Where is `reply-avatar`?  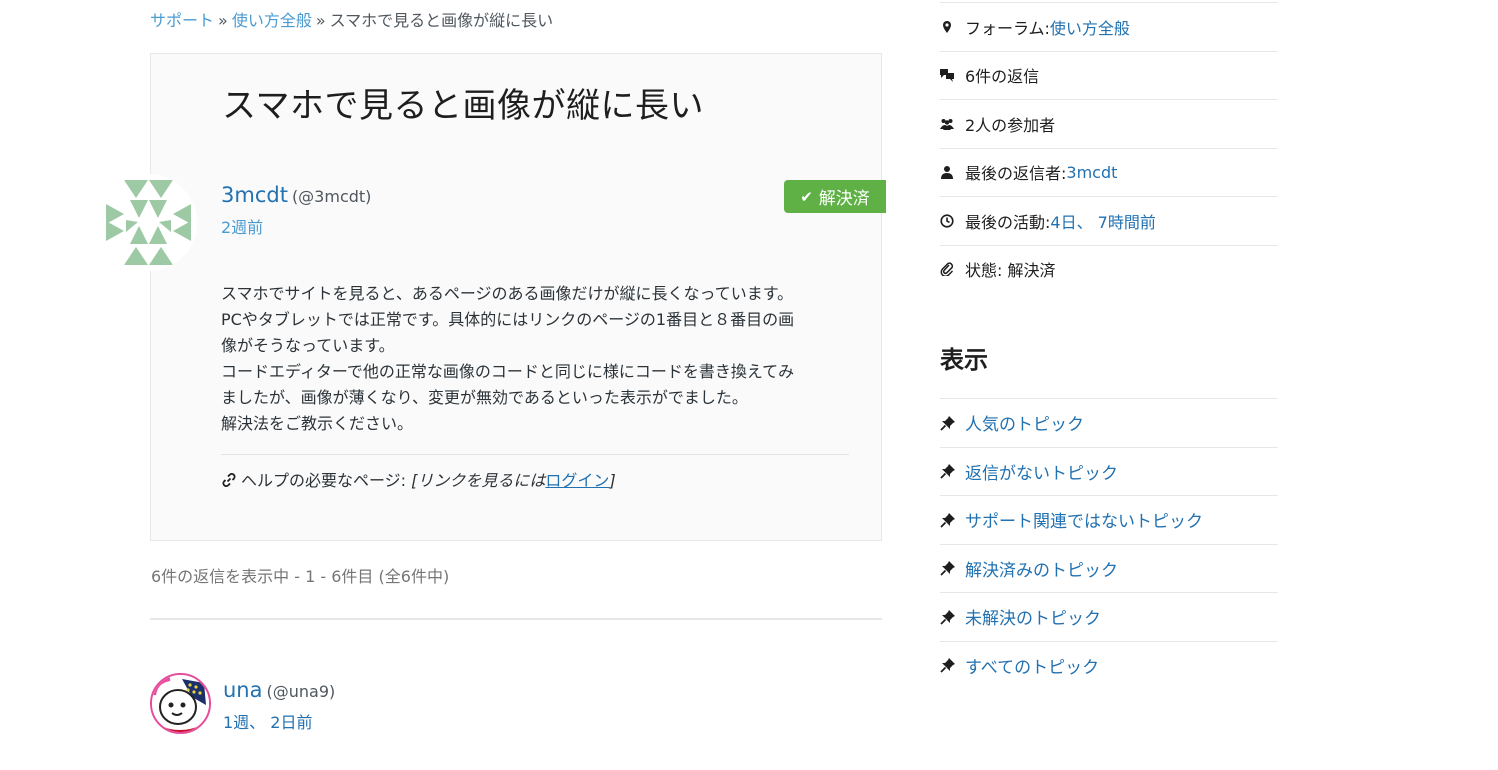
reply-avatar is located at coordinates (180, 703).